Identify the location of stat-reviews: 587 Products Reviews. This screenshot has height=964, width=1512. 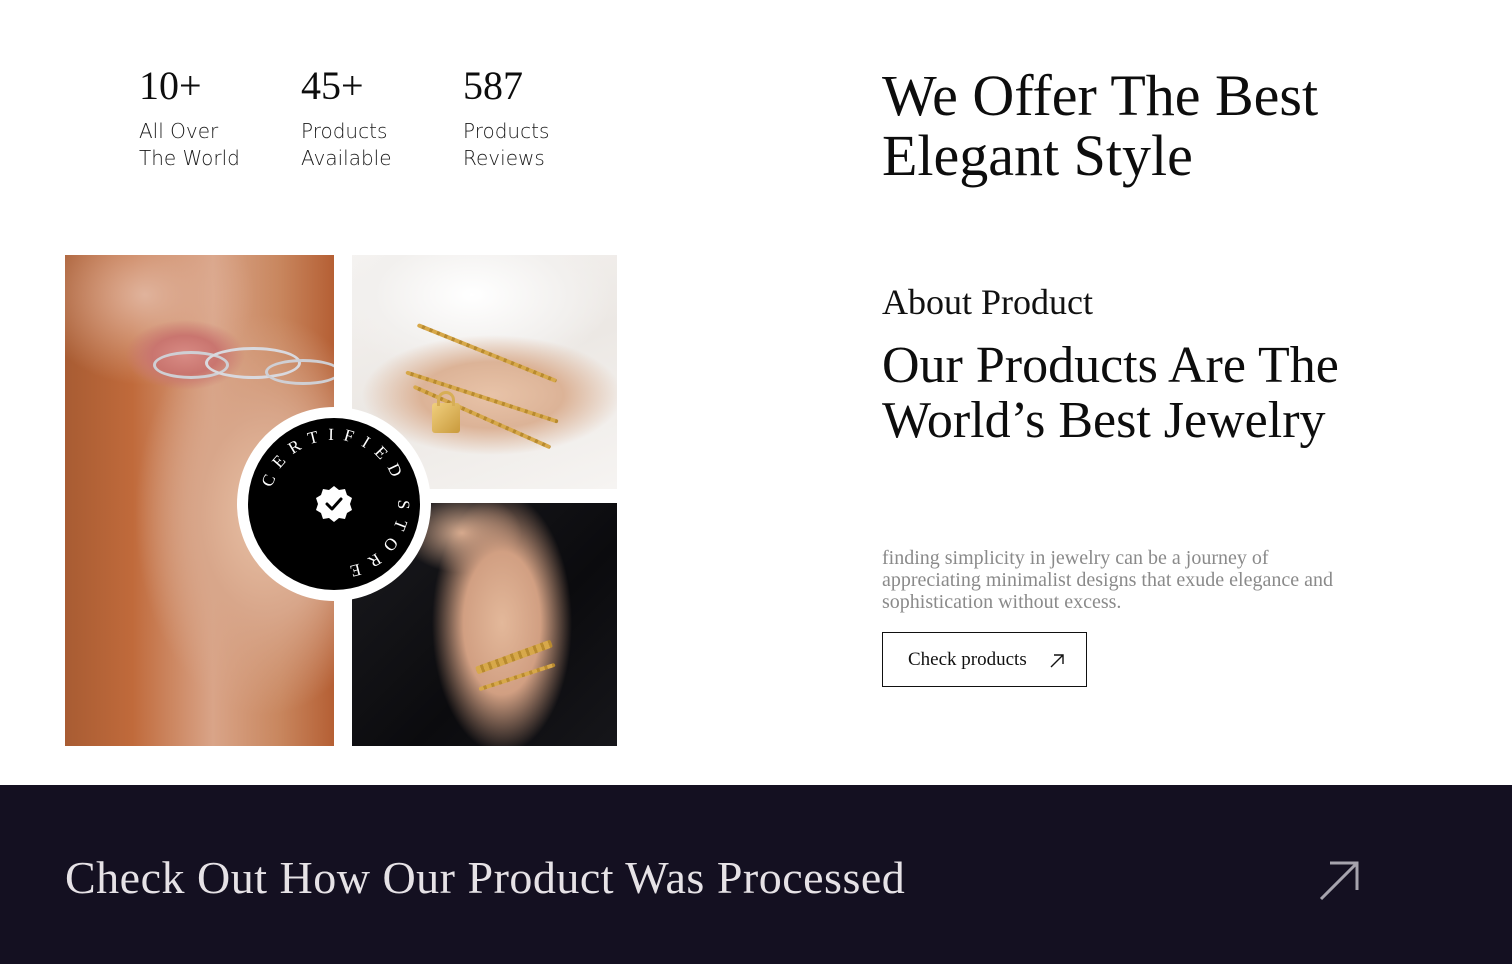
(544, 117).